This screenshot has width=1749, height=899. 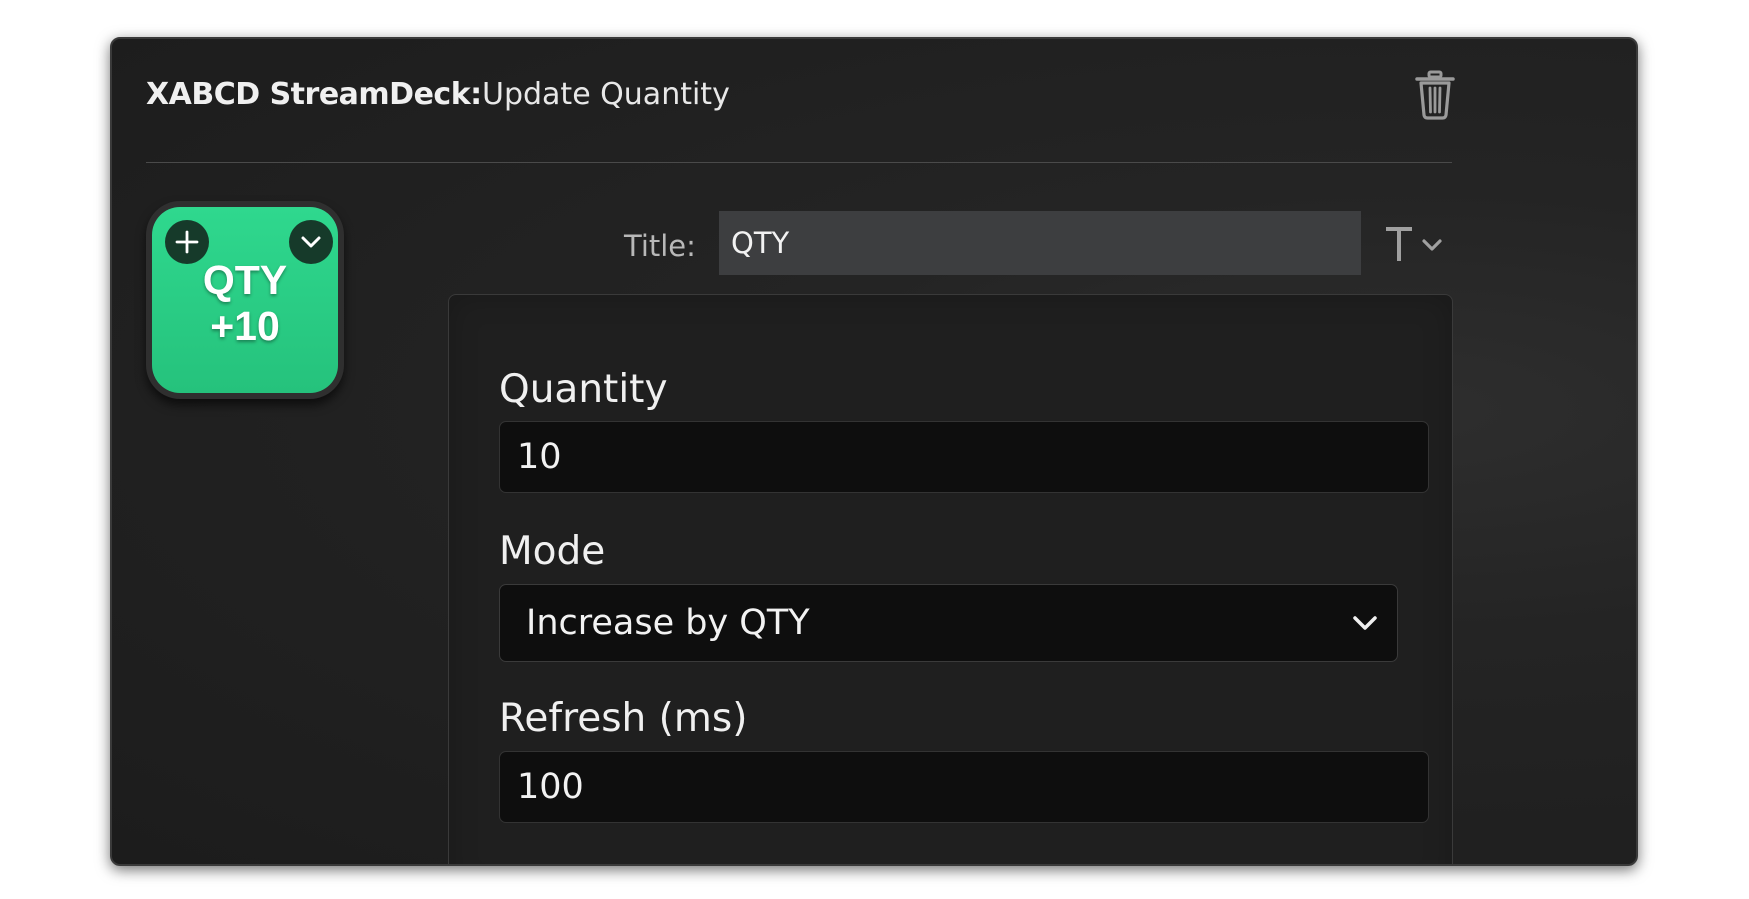 What do you see at coordinates (948, 623) in the screenshot?
I see `mode-select: Increase by QTY` at bounding box center [948, 623].